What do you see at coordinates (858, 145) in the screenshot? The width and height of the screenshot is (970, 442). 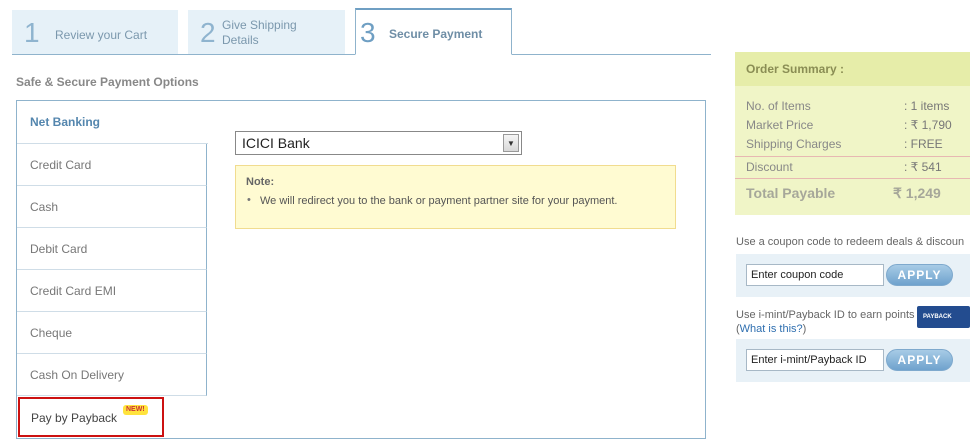 I see `summary-row-shipping: Shipping Charges : FREE` at bounding box center [858, 145].